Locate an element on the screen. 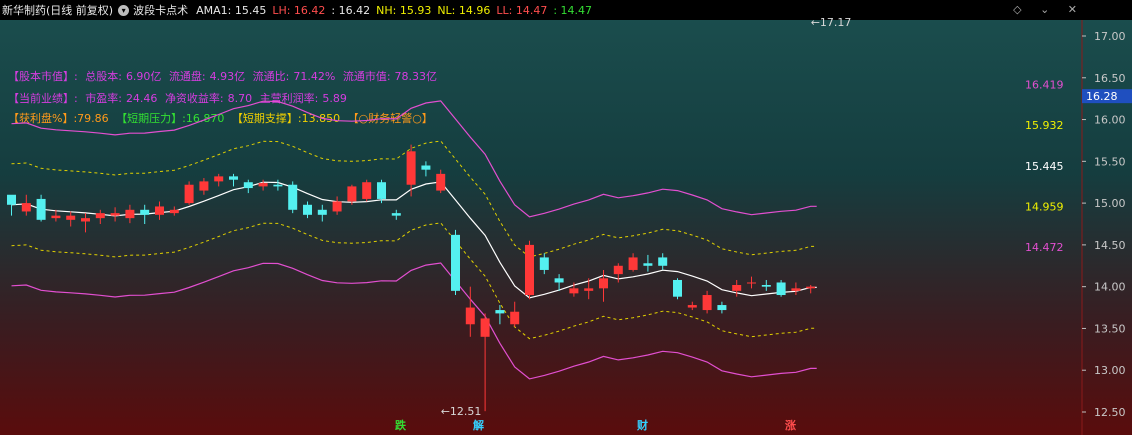 This screenshot has height=435, width=1132. y-tick-label-6: 15.50 is located at coordinates (1110, 161).